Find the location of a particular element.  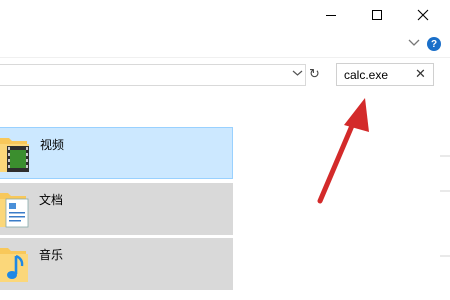

minimize-icon is located at coordinates (331, 15).